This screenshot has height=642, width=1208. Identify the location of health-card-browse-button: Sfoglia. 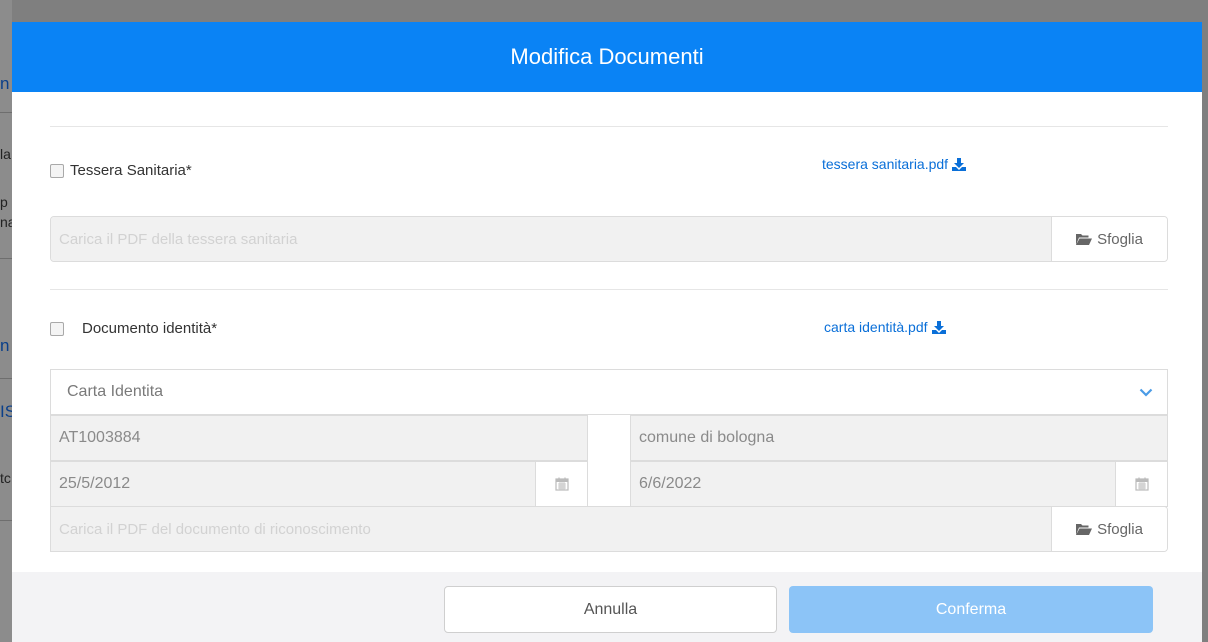
(1109, 239).